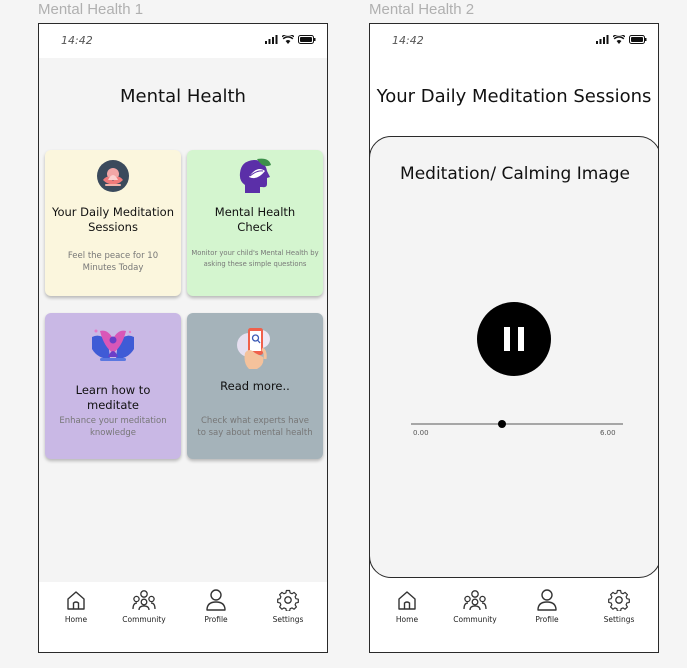 This screenshot has height=668, width=687. Describe the element at coordinates (421, 433) in the screenshot. I see `start-time: 0.00` at that location.